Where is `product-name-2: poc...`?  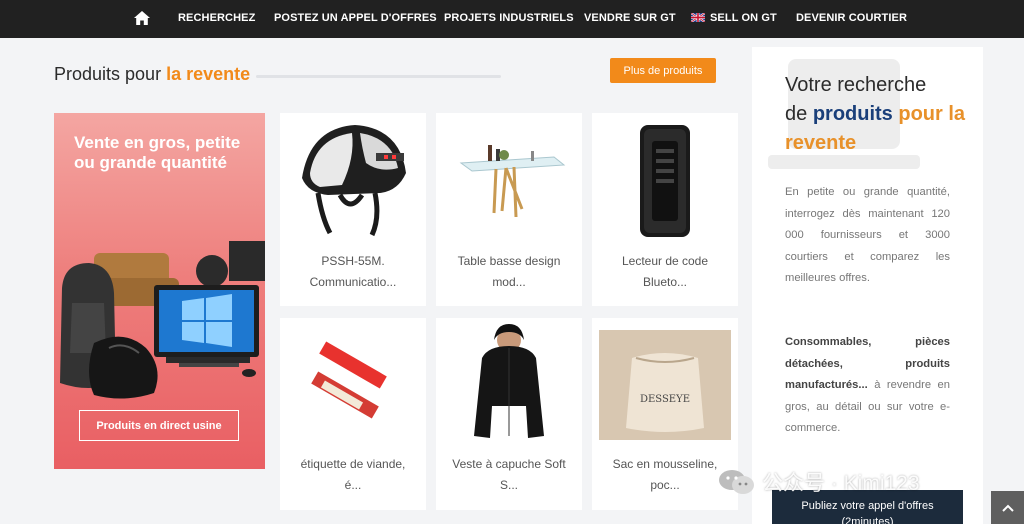
product-name-2: poc... is located at coordinates (665, 485).